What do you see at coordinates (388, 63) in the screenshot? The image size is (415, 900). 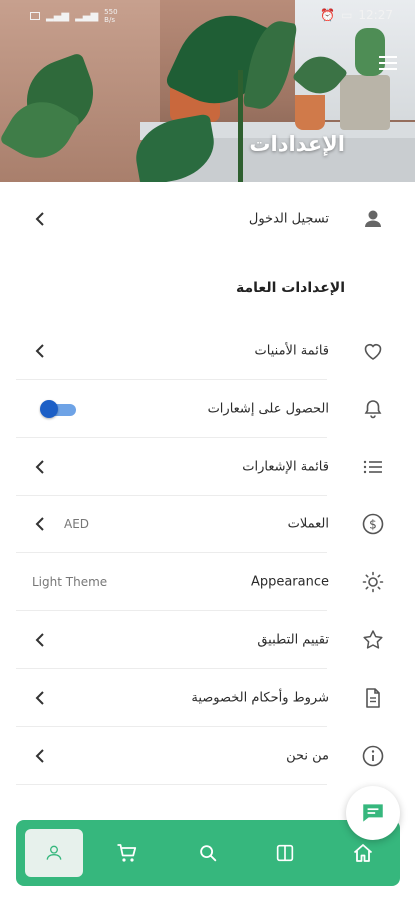 I see `menu-icon` at bounding box center [388, 63].